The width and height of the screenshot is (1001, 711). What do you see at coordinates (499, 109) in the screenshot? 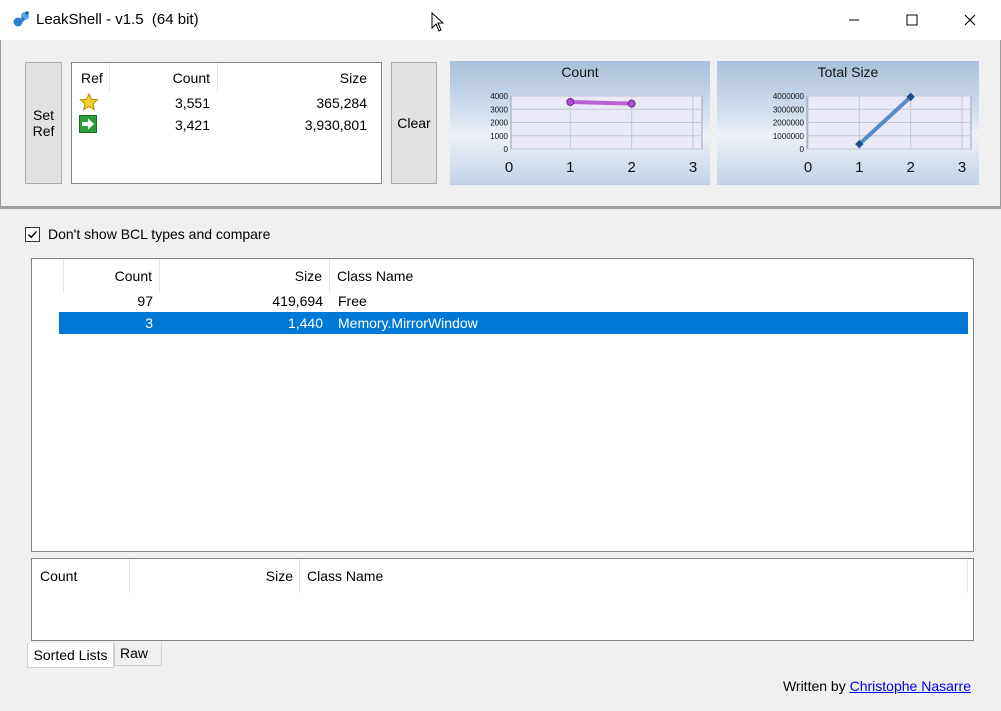
I see `y-tick-label: 3000` at bounding box center [499, 109].